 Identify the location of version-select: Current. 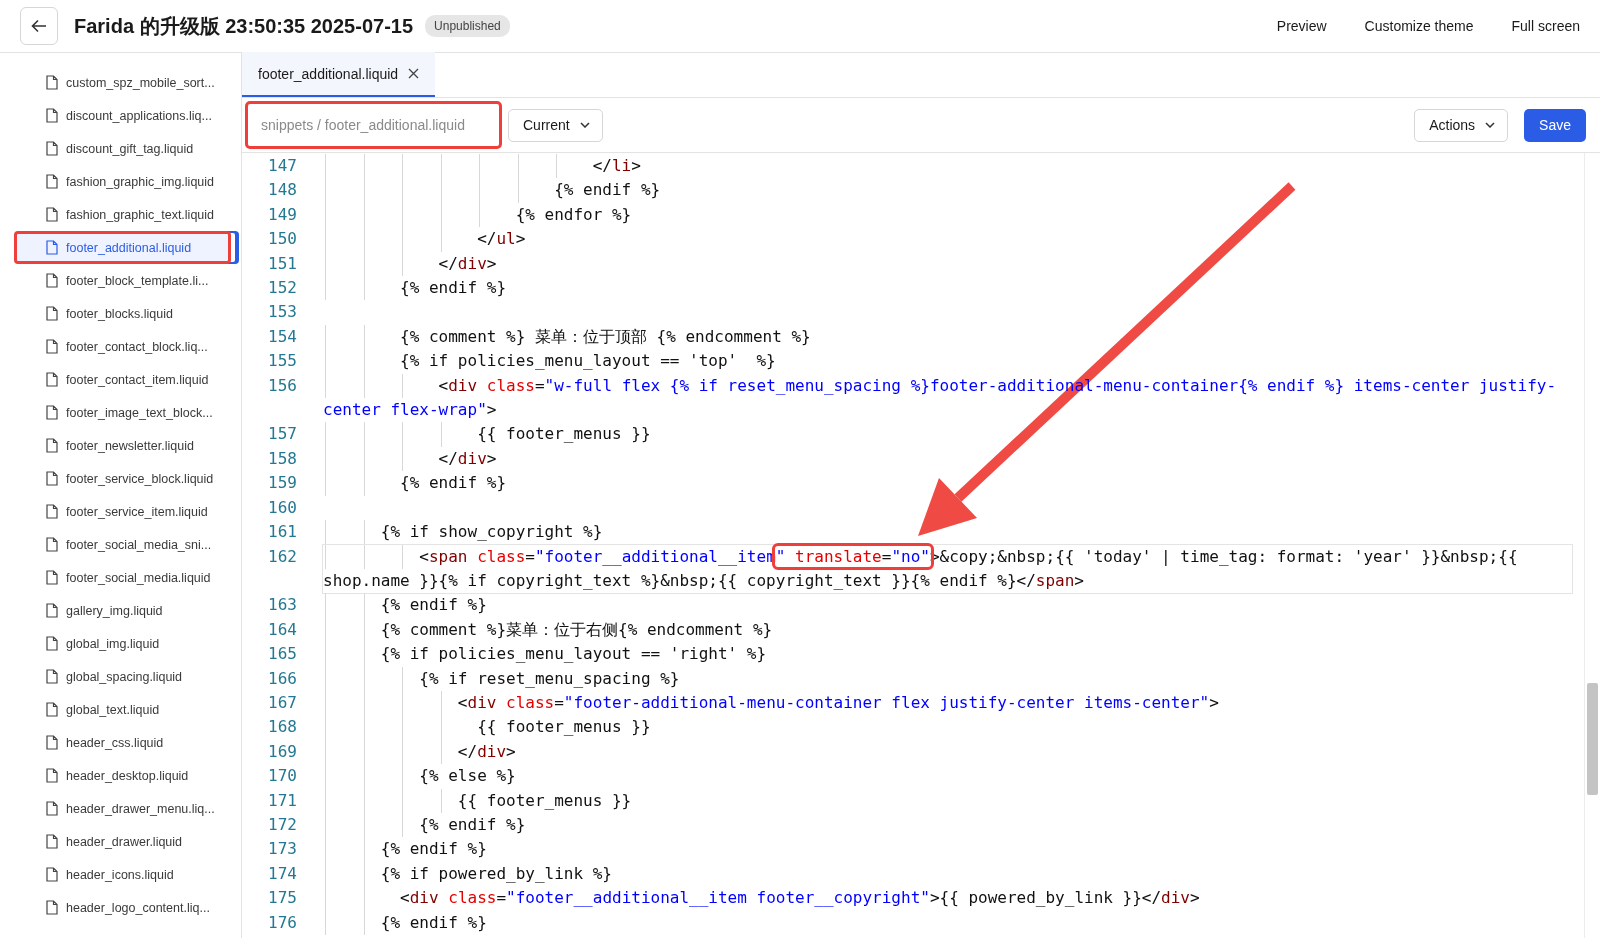
(555, 125).